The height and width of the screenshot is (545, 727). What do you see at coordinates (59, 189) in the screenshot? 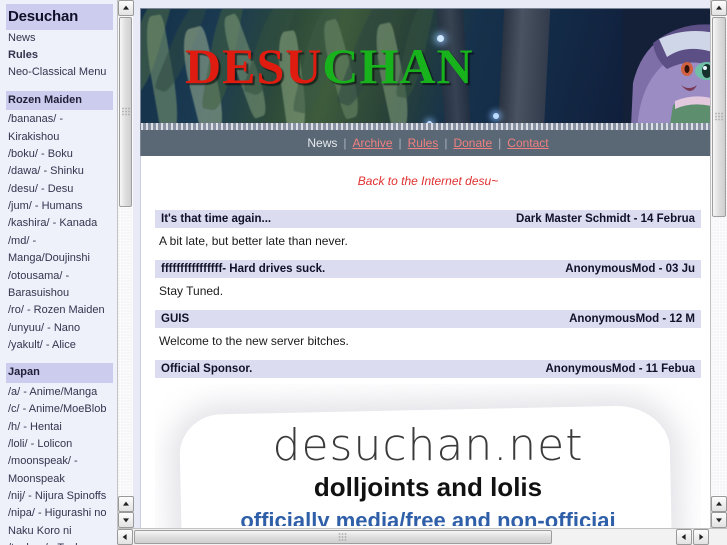
I see `sidebar-item-desu: /desu/ - Desu` at bounding box center [59, 189].